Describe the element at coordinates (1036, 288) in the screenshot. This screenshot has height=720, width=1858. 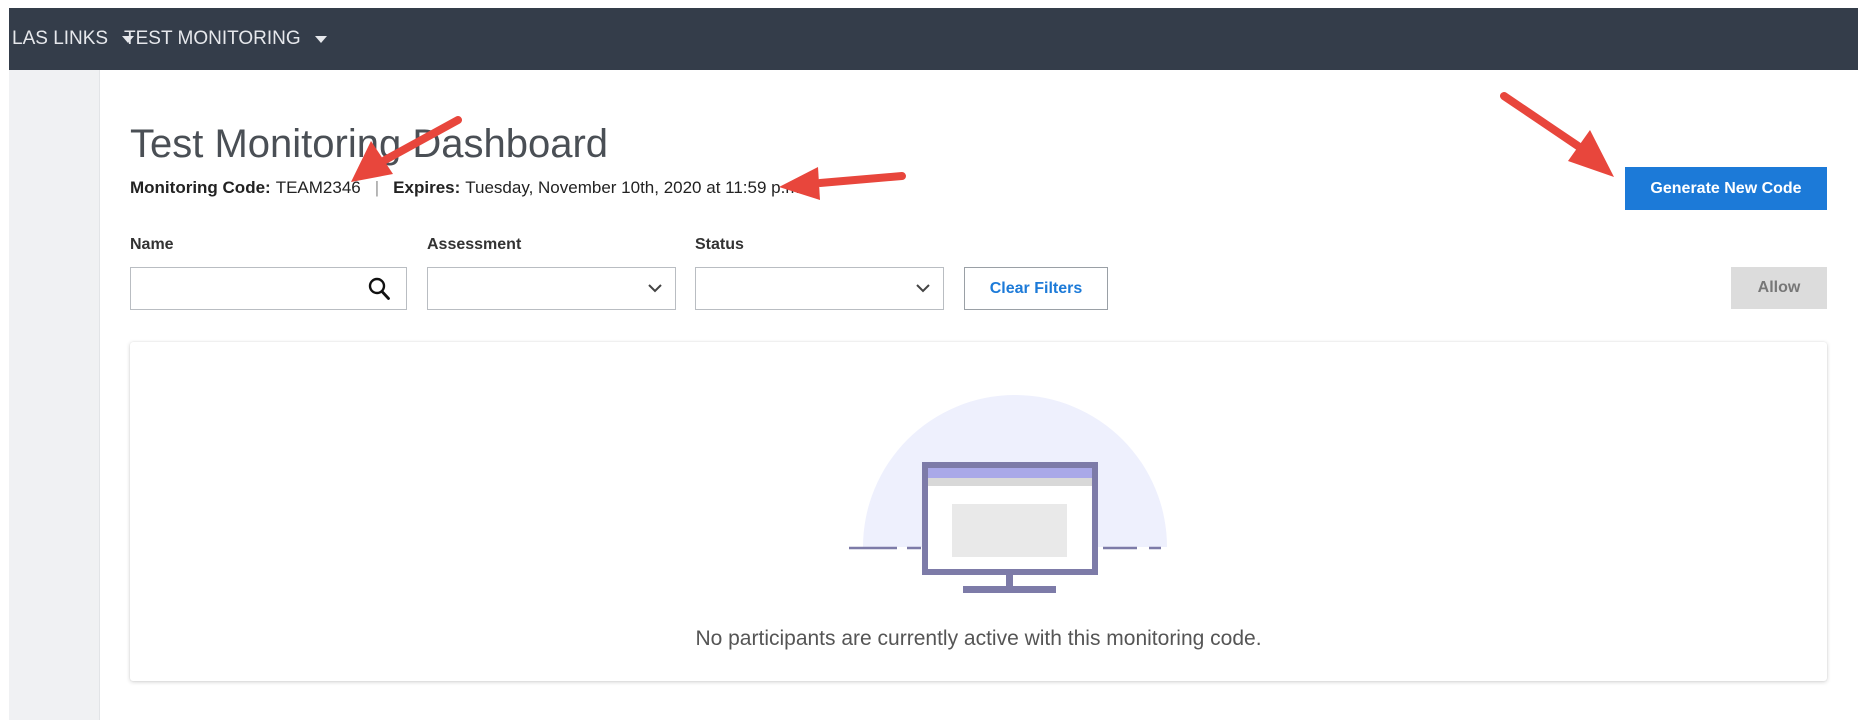
I see `clear-filters-button: Clear Filters` at that location.